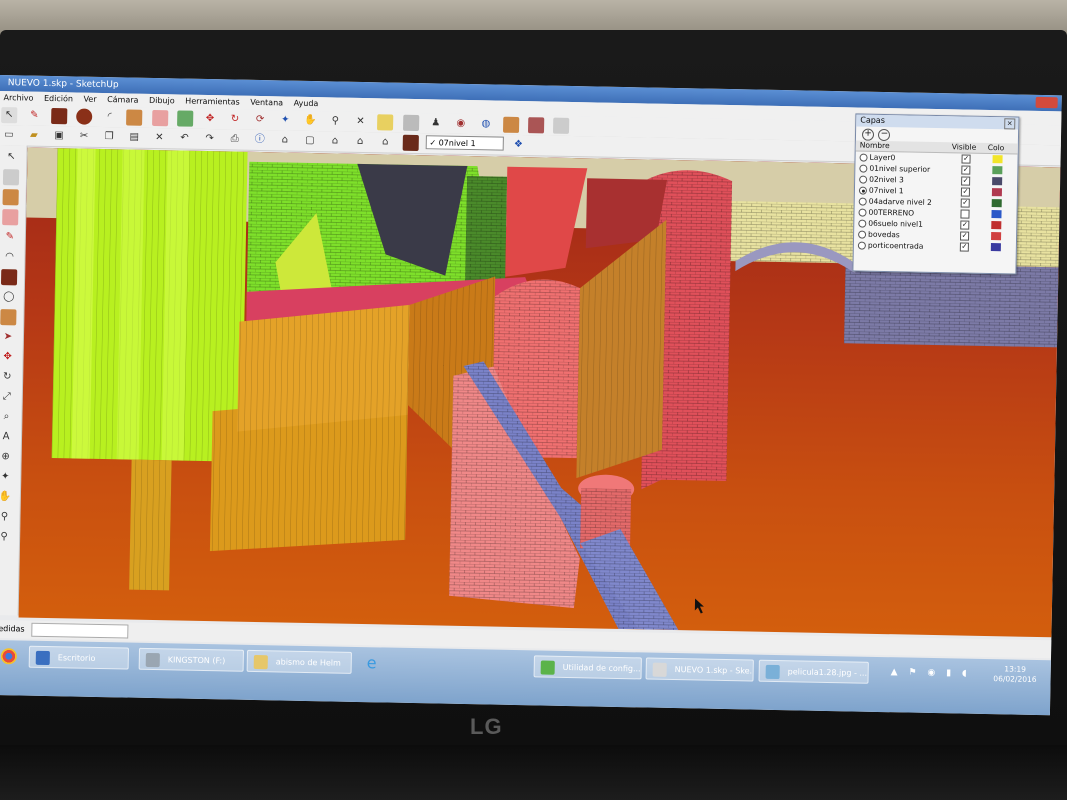 Image resolution: width=1067 pixels, height=800 pixels. What do you see at coordinates (9, 135) in the screenshot?
I see `new-file-icon: ▭` at bounding box center [9, 135].